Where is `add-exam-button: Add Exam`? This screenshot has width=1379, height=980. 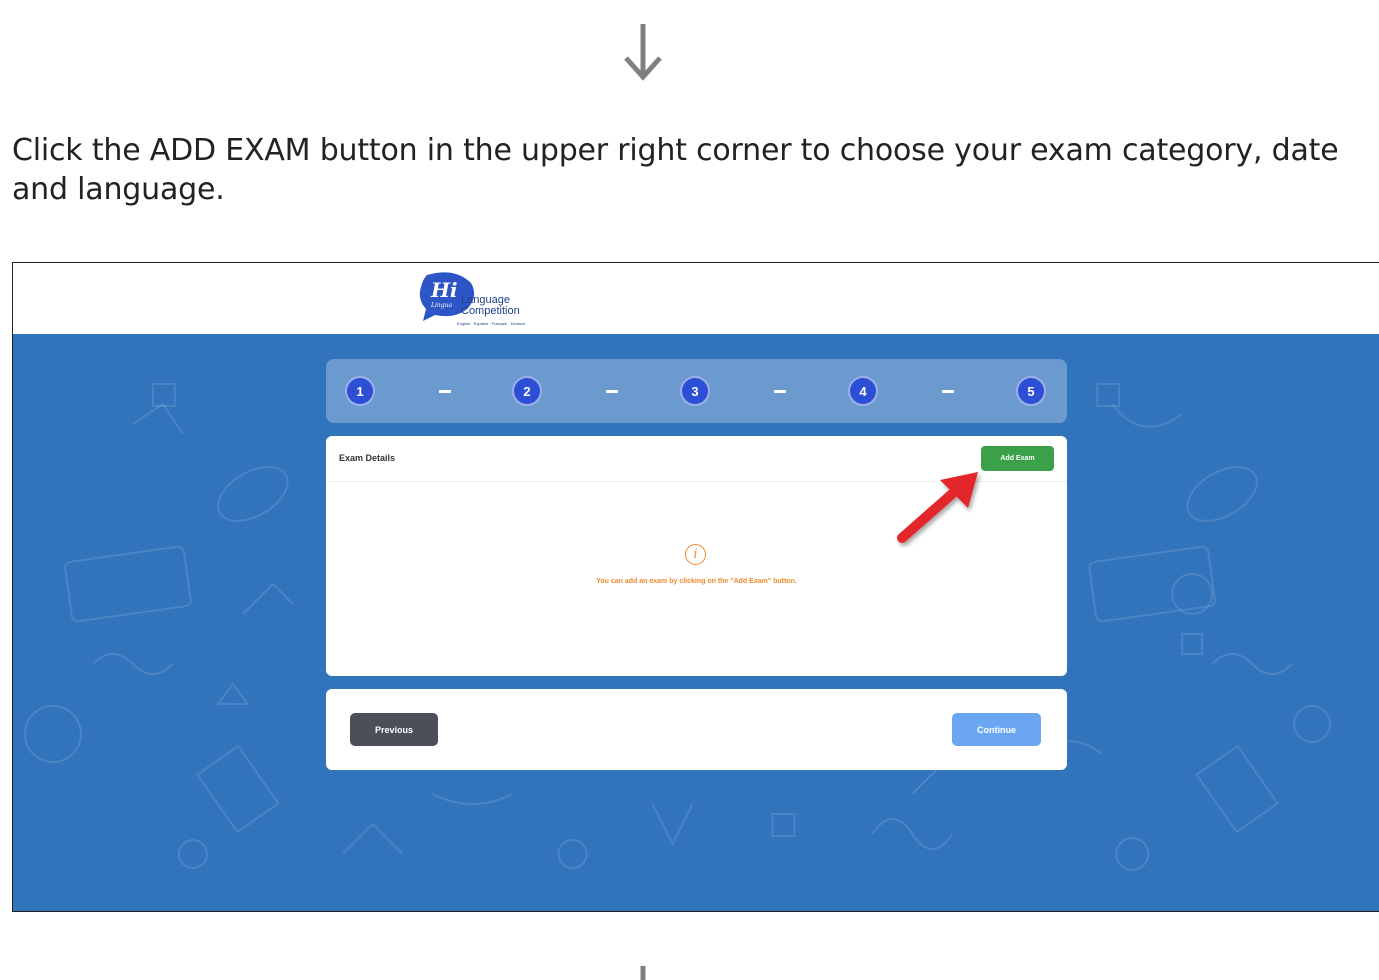
add-exam-button: Add Exam is located at coordinates (1017, 458).